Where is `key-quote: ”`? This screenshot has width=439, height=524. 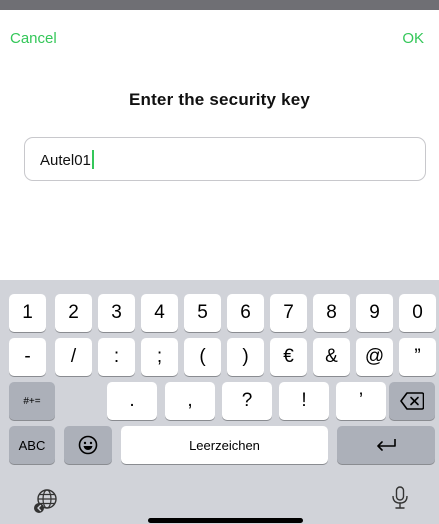 key-quote: ” is located at coordinates (417, 357).